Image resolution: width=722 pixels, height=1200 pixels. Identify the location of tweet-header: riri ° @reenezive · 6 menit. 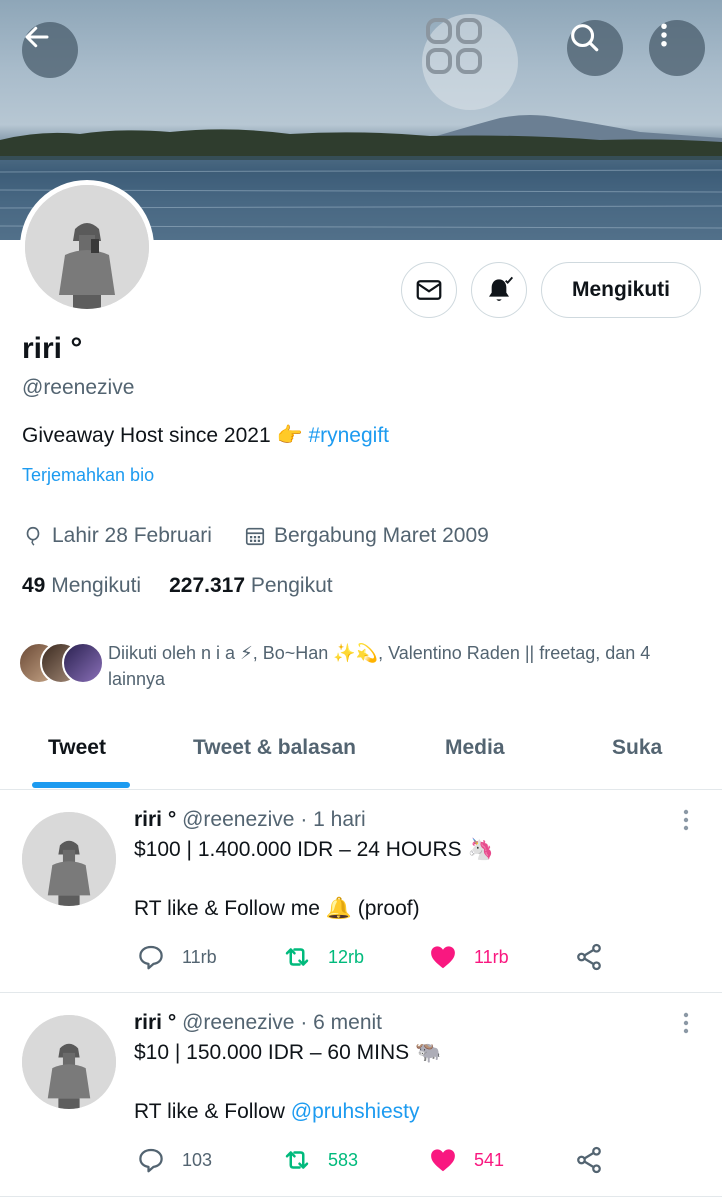
(258, 1023).